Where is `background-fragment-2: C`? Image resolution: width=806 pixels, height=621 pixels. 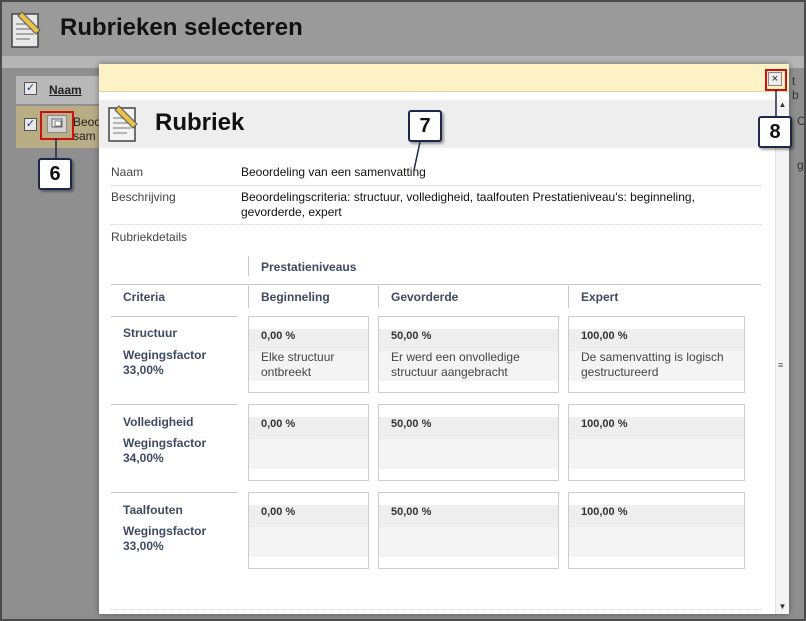 background-fragment-2: C is located at coordinates (801, 121).